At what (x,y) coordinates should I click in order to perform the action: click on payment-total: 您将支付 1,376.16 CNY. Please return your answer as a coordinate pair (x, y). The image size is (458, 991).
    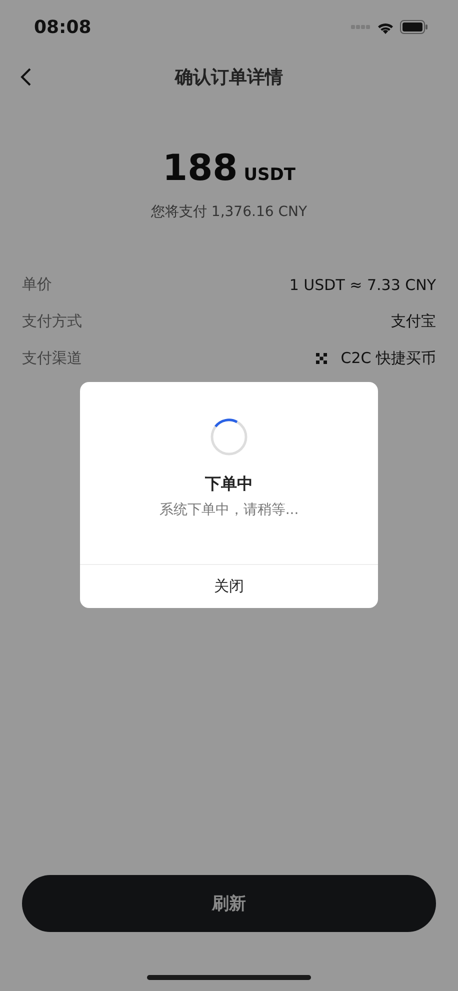
    Looking at the image, I should click on (229, 212).